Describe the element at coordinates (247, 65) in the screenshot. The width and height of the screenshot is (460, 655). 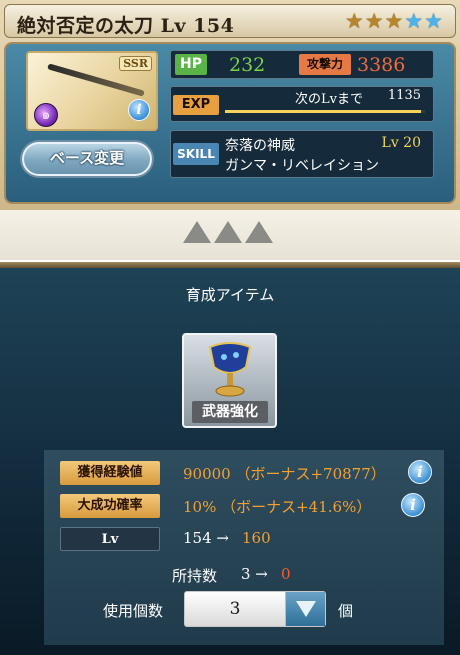
I see `hp-value: 232` at that location.